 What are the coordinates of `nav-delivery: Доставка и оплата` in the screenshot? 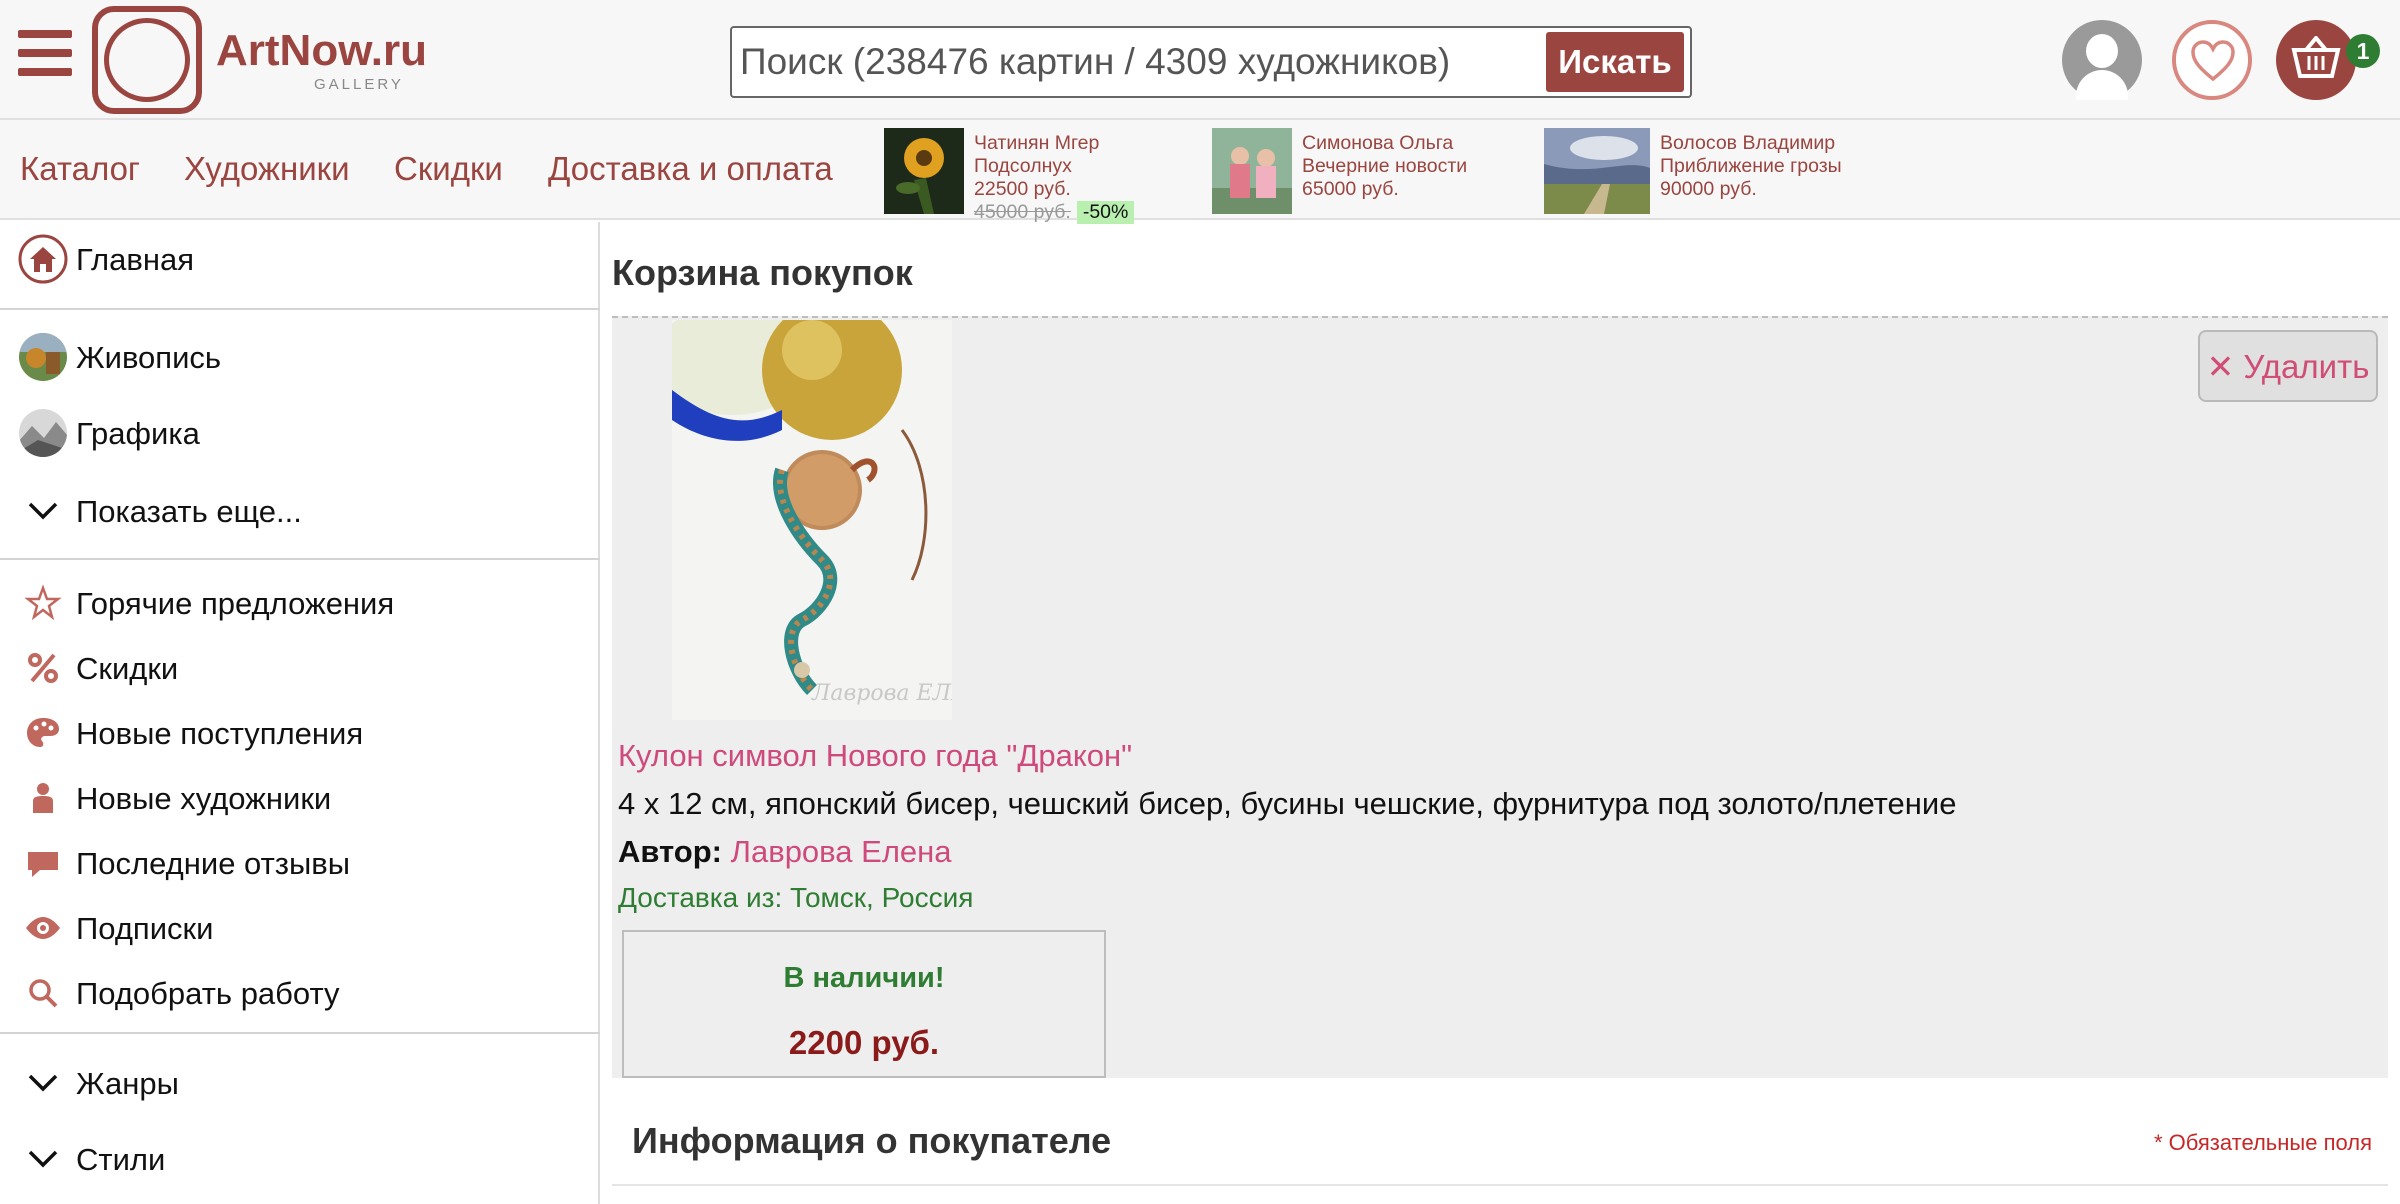 It's located at (690, 169).